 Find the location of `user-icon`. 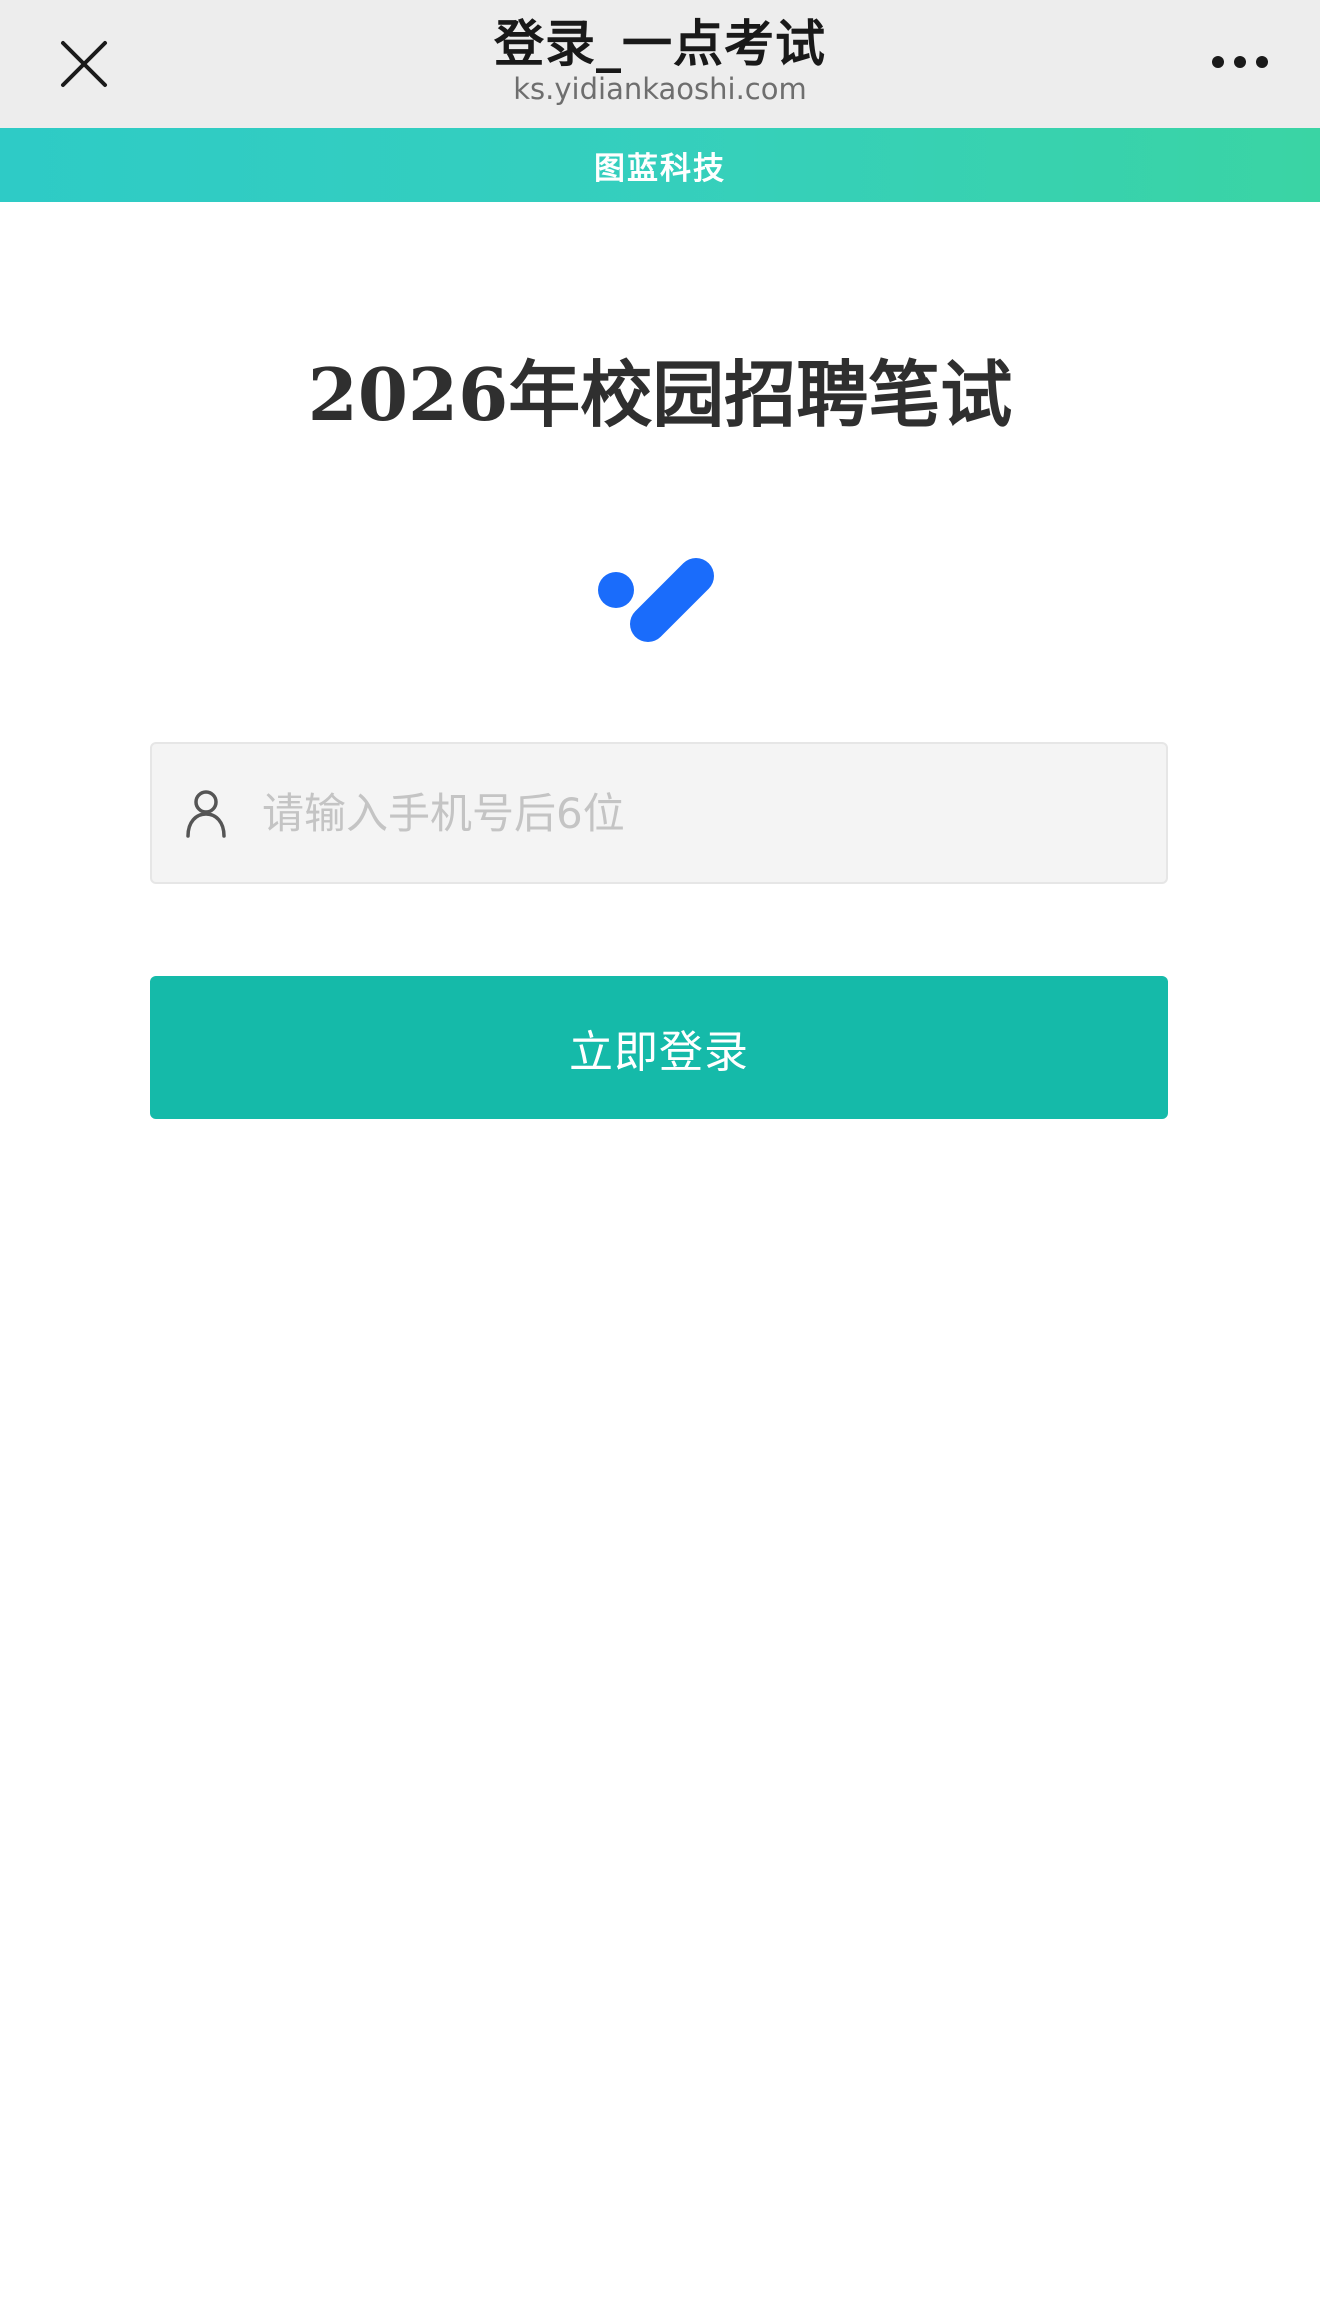

user-icon is located at coordinates (206, 814).